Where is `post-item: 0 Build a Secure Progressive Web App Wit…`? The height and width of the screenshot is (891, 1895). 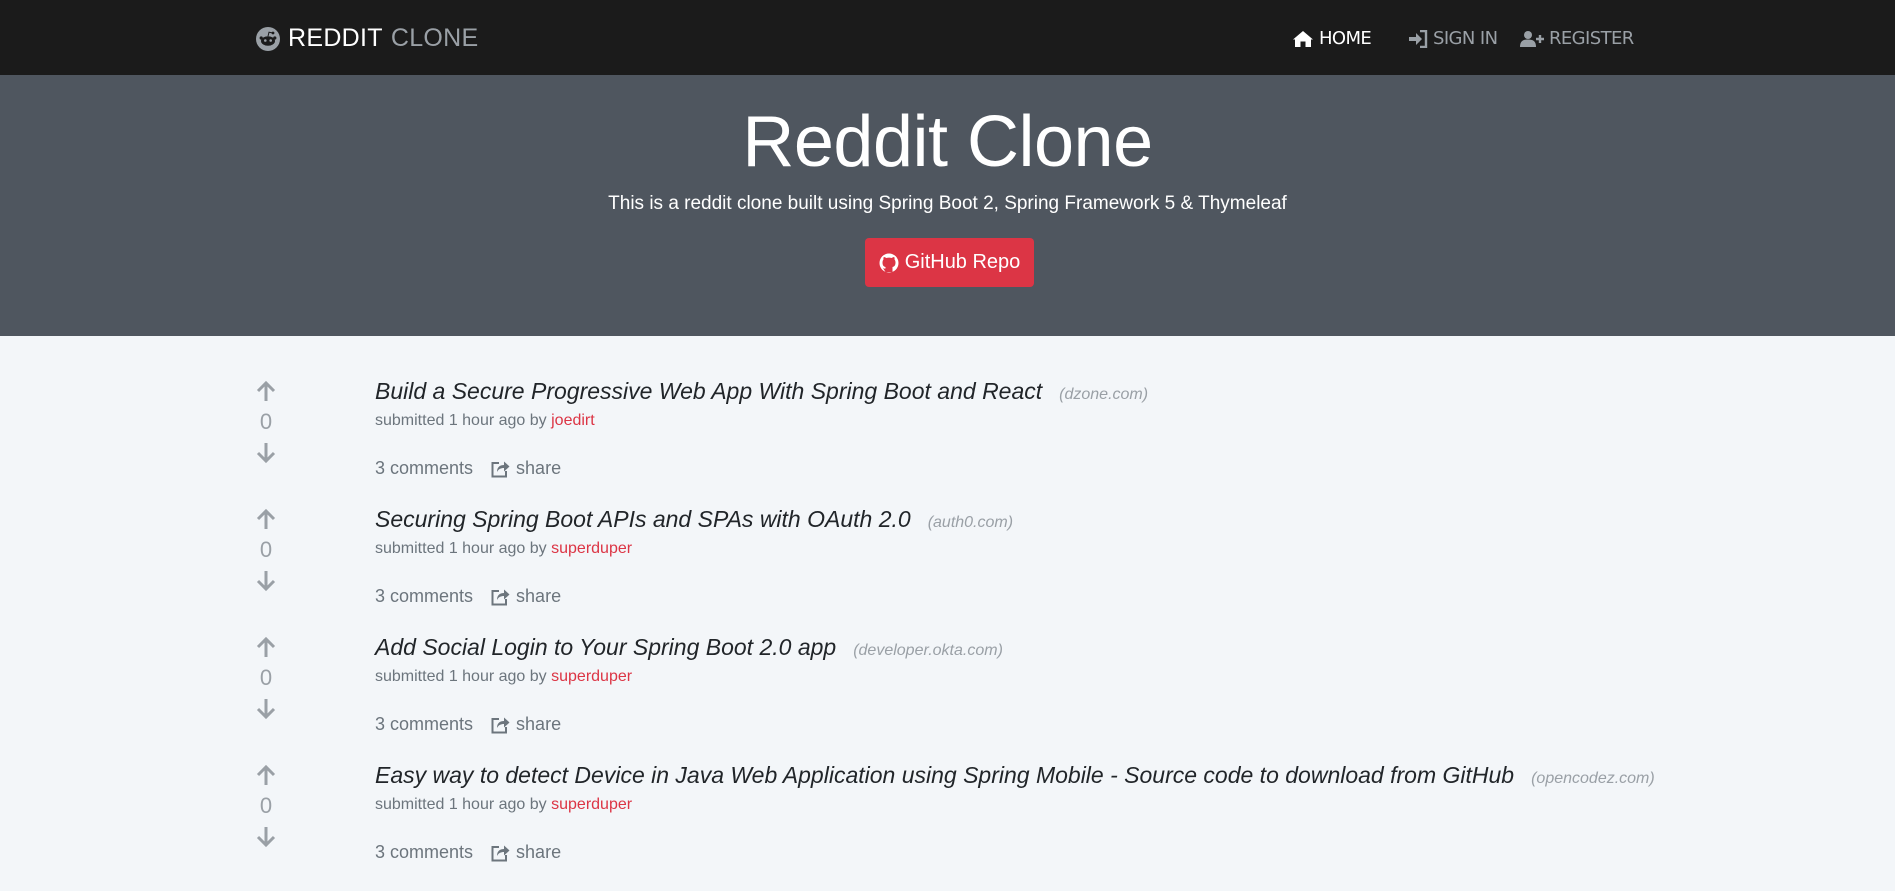
post-item: 0 Build a Secure Progressive Web App Wit… is located at coordinates (947, 442).